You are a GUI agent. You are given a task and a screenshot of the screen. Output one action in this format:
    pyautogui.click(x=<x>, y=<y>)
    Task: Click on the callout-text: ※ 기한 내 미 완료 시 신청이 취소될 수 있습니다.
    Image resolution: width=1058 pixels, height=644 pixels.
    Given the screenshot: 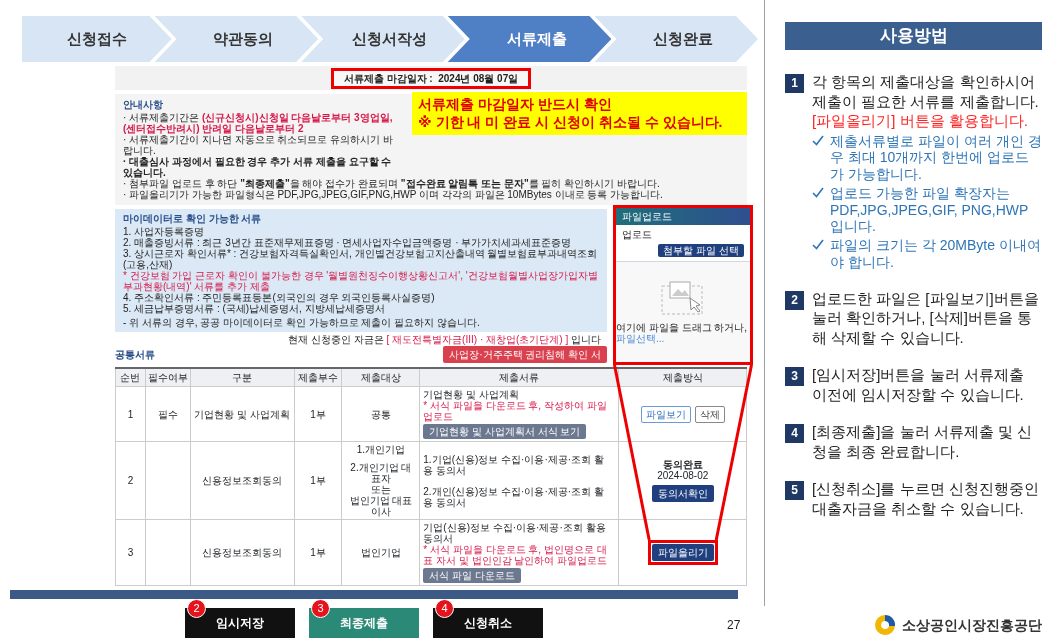 What is the action you would take?
    pyautogui.click(x=571, y=122)
    